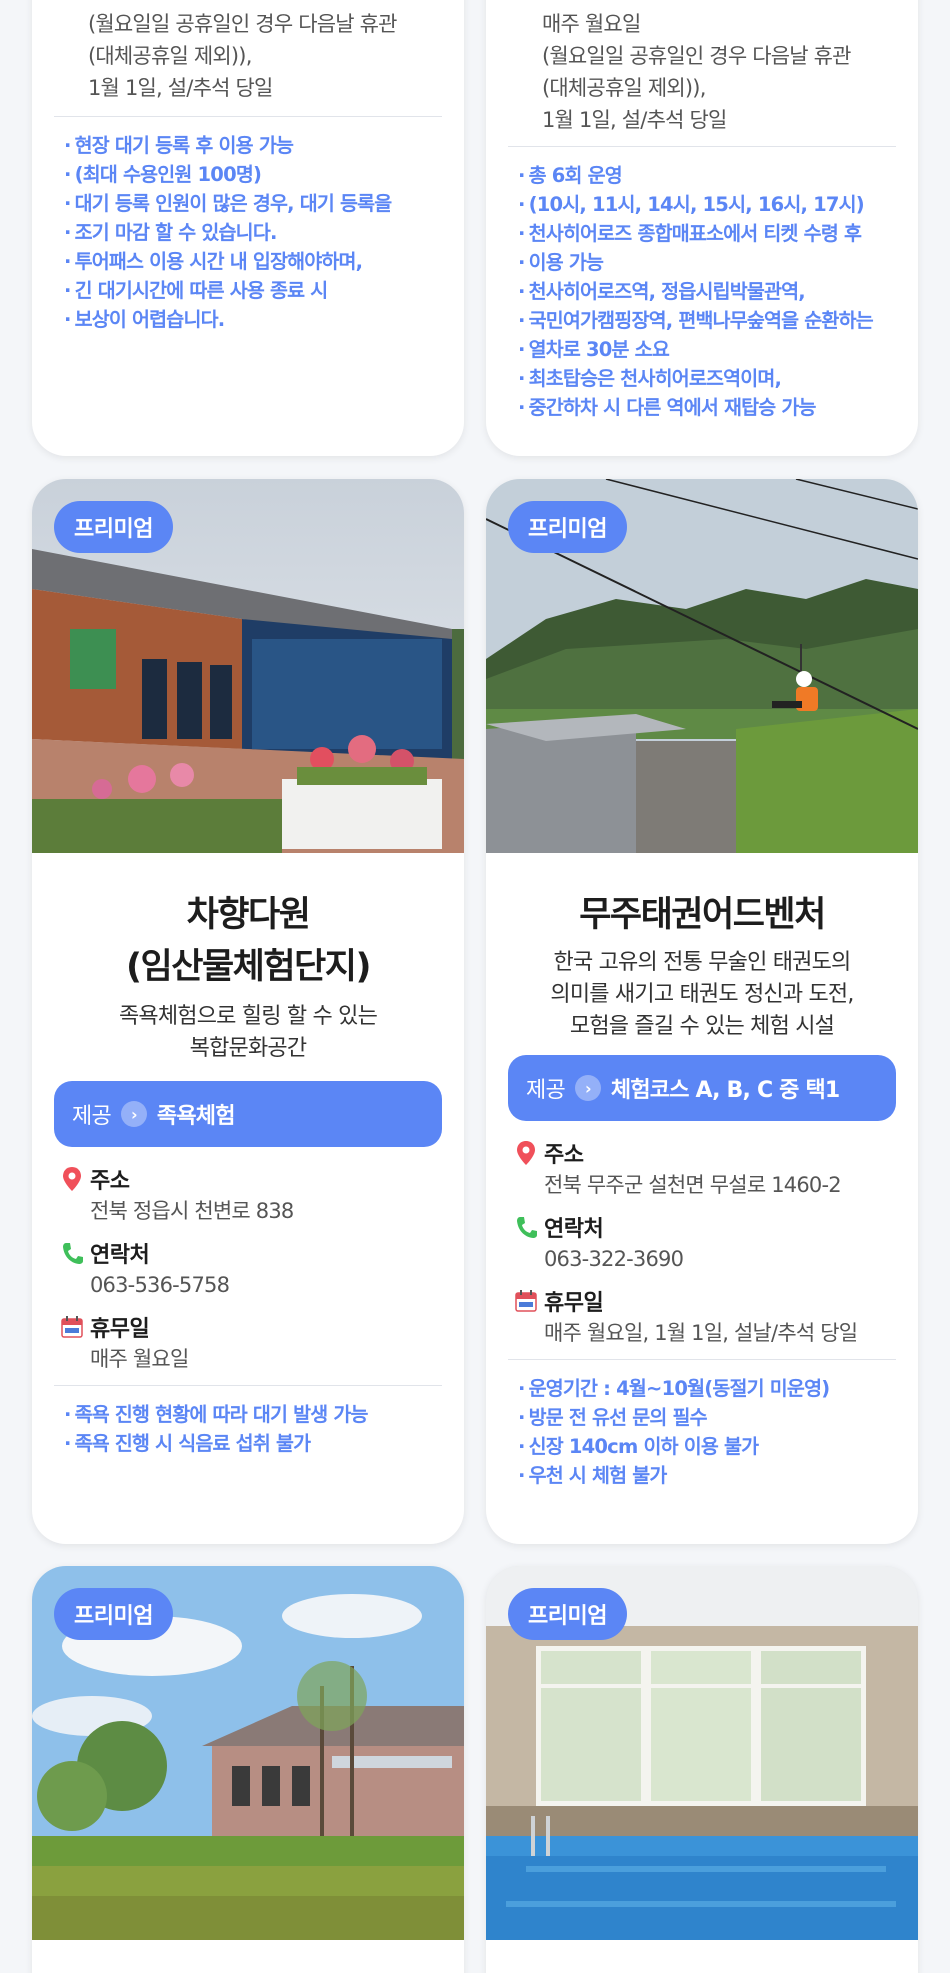 The image size is (950, 1973). What do you see at coordinates (702, 262) in the screenshot?
I see `note-item: 이용 가능` at bounding box center [702, 262].